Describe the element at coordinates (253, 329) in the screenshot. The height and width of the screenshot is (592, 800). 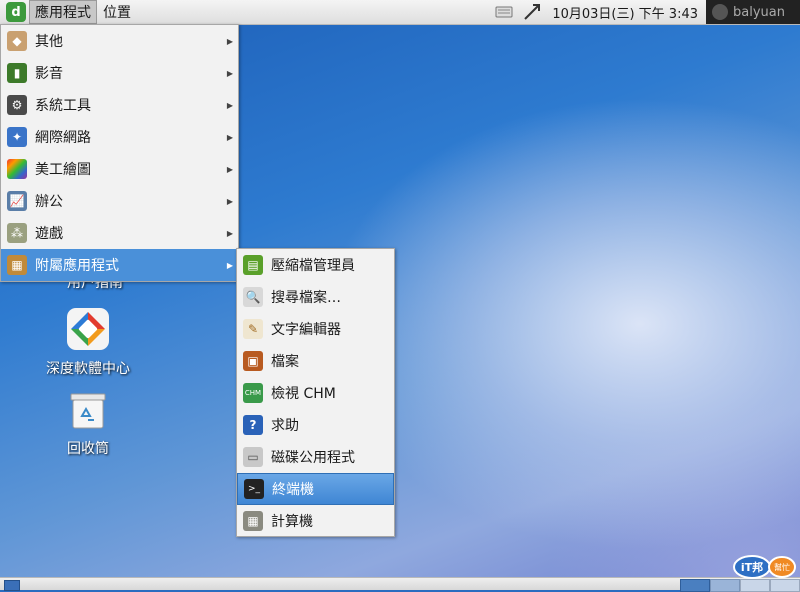
I see `text-editor-icon: ✎` at that location.